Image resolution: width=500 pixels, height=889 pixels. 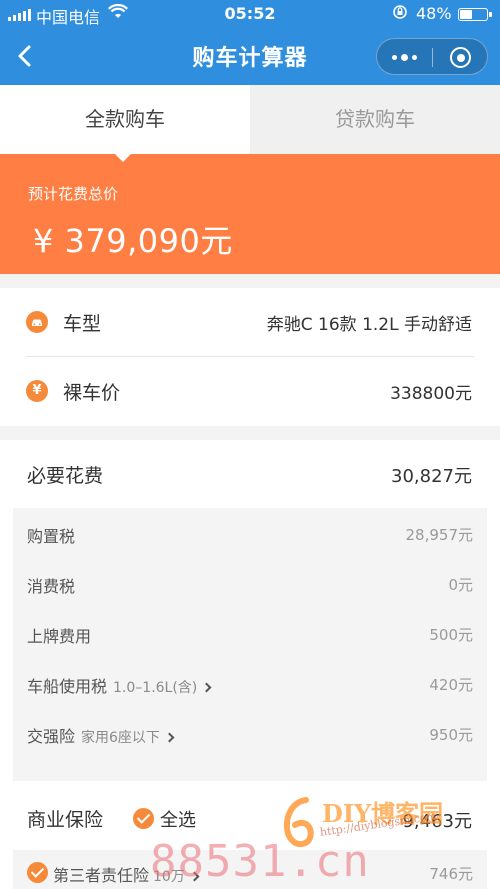 What do you see at coordinates (437, 821) in the screenshot?
I see `commercial-insurance-value: 9,463元` at bounding box center [437, 821].